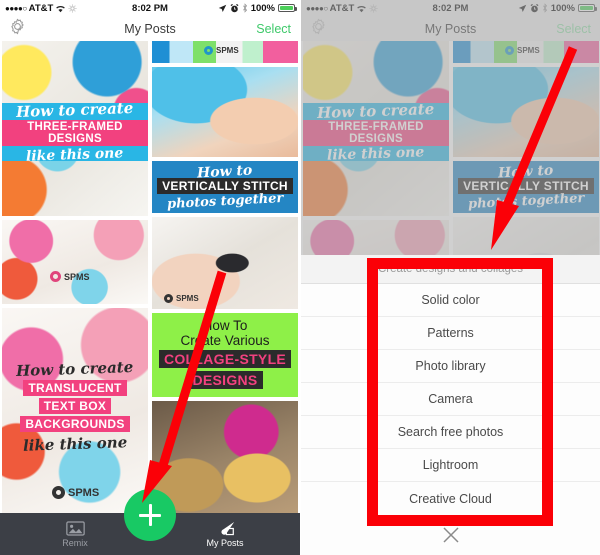 Image resolution: width=600 pixels, height=555 pixels. Describe the element at coordinates (222, 8) in the screenshot. I see `location-arrow-icon` at that location.